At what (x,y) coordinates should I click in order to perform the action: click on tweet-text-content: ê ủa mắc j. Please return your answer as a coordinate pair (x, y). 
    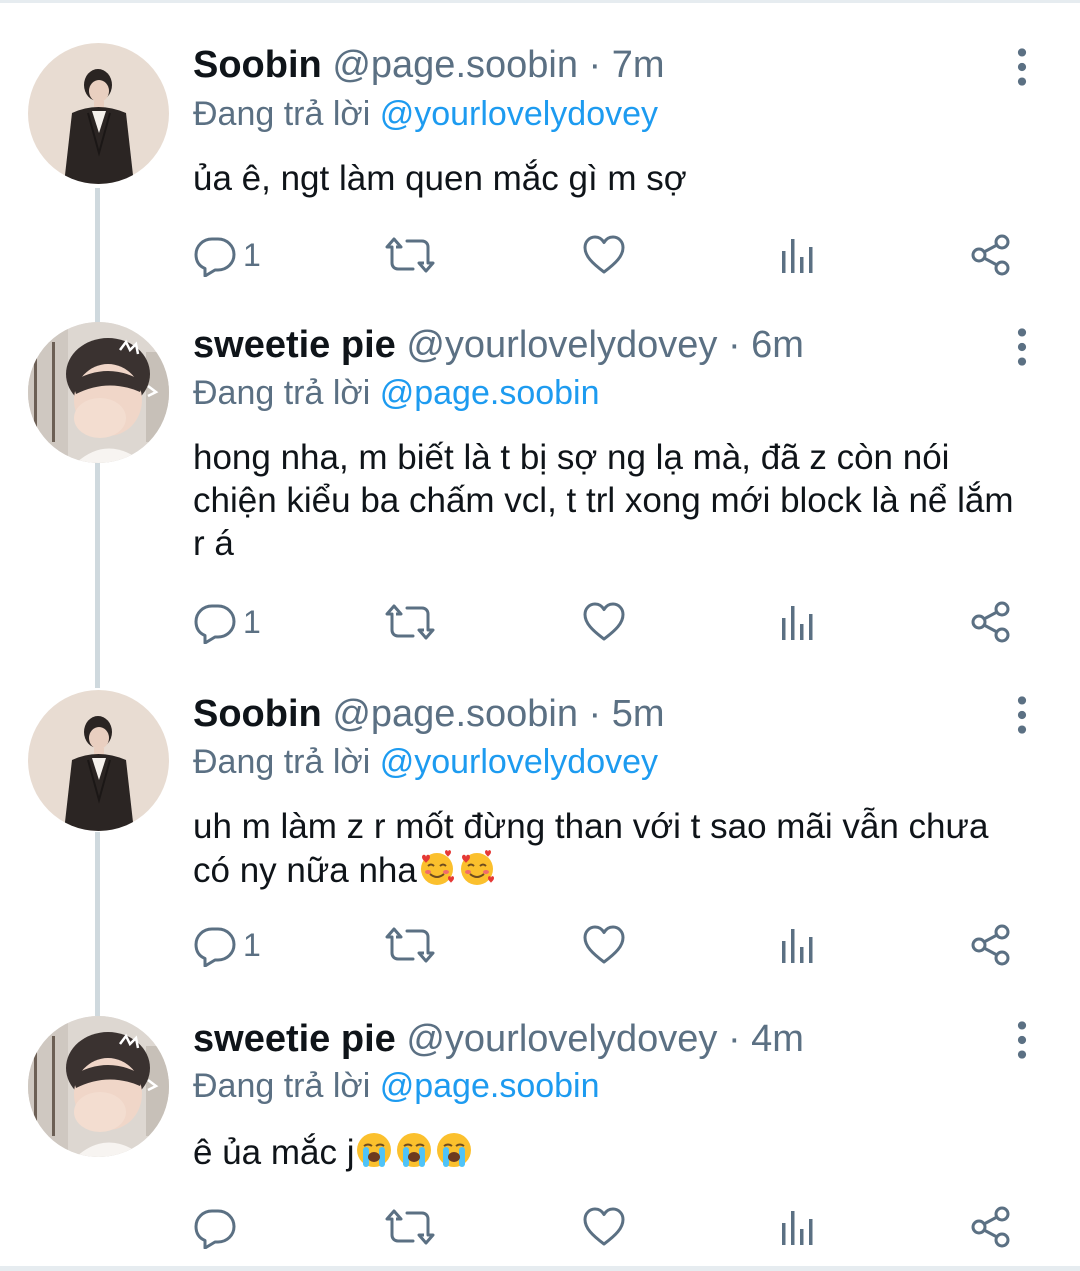
    Looking at the image, I should click on (274, 1152).